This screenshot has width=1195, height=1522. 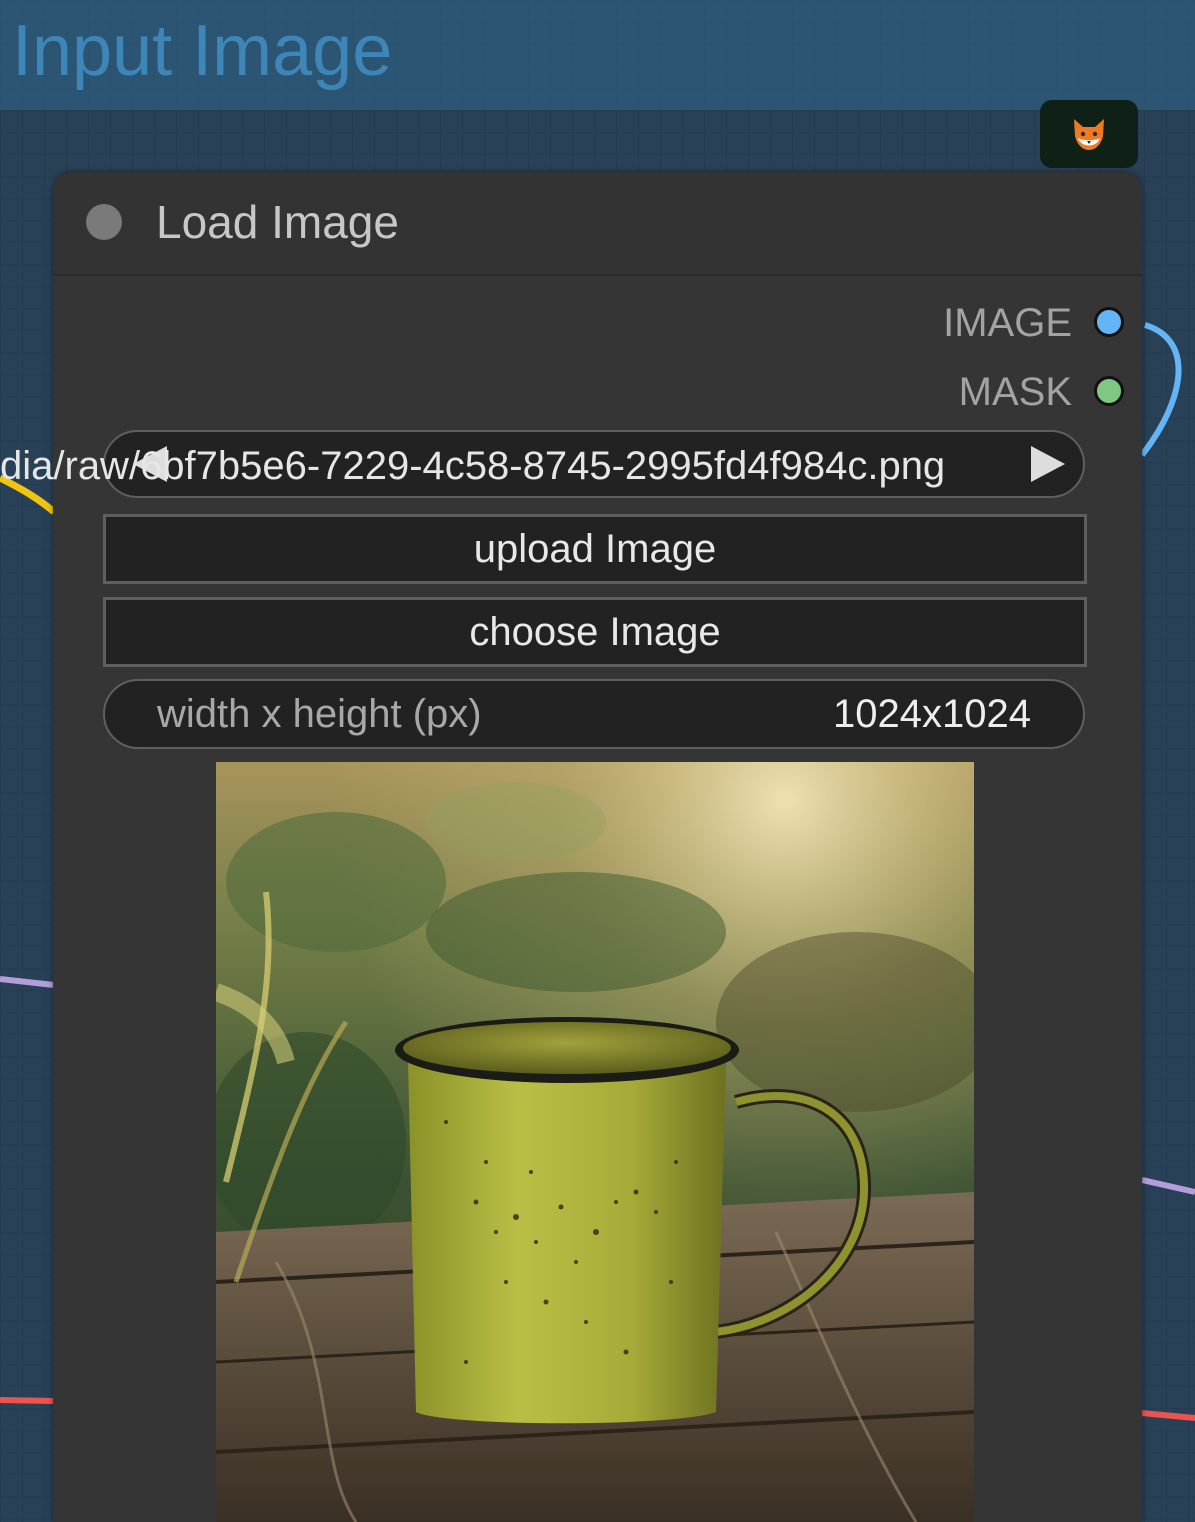 I want to click on node-badge, so click(x=1089, y=134).